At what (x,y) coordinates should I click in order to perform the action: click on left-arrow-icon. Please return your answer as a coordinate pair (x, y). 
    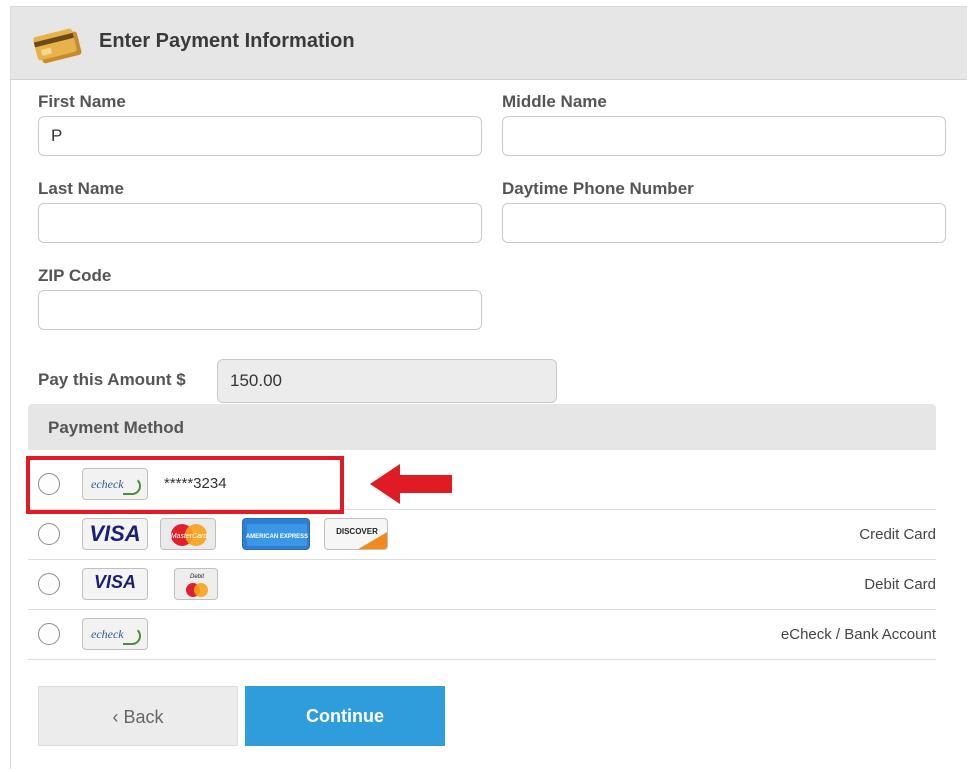
    Looking at the image, I should click on (411, 484).